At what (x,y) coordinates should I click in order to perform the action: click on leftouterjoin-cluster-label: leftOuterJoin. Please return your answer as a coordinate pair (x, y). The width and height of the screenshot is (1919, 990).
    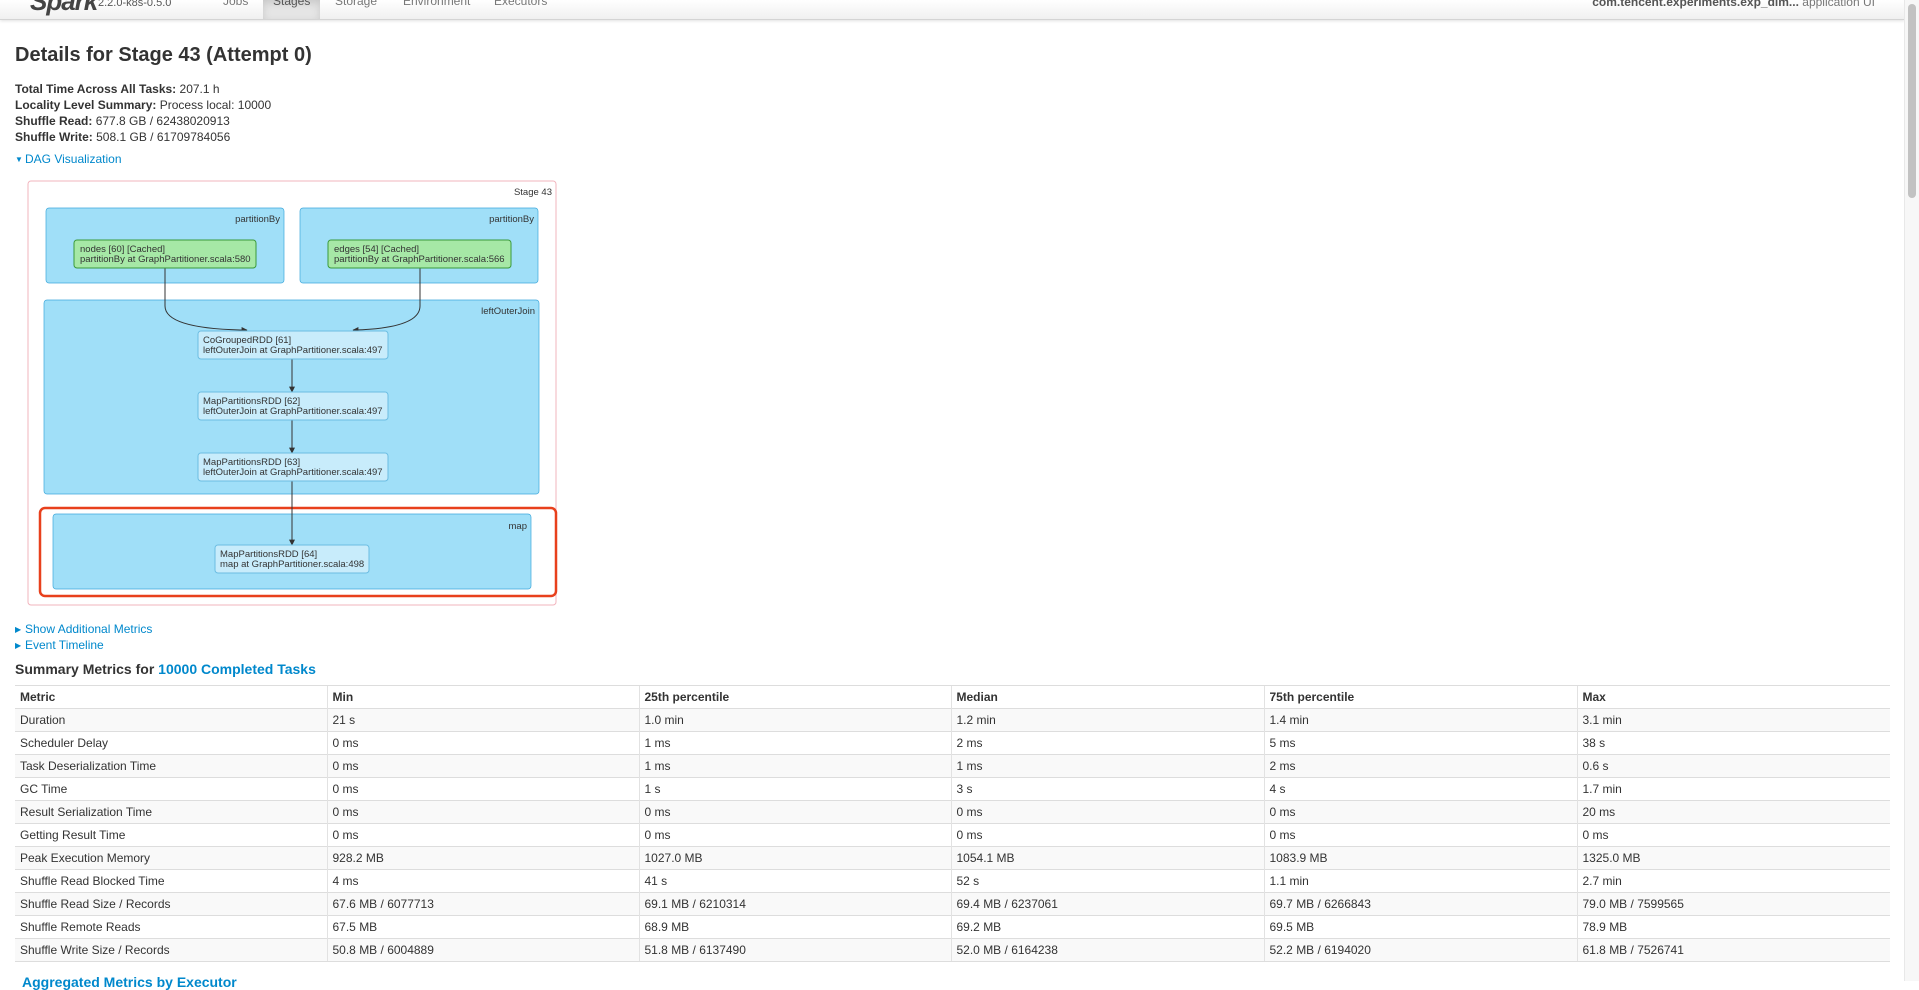
    Looking at the image, I should click on (508, 311).